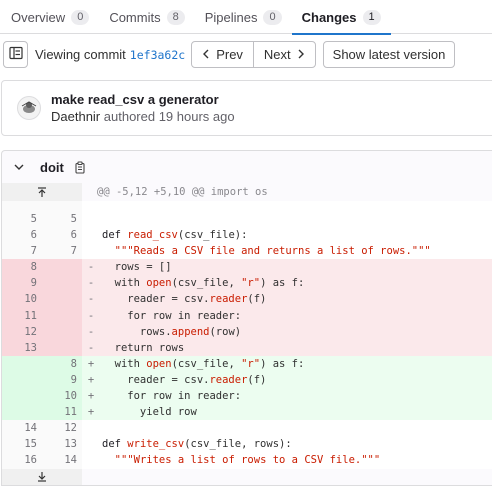  I want to click on commit-author: Daethnir, so click(75, 116).